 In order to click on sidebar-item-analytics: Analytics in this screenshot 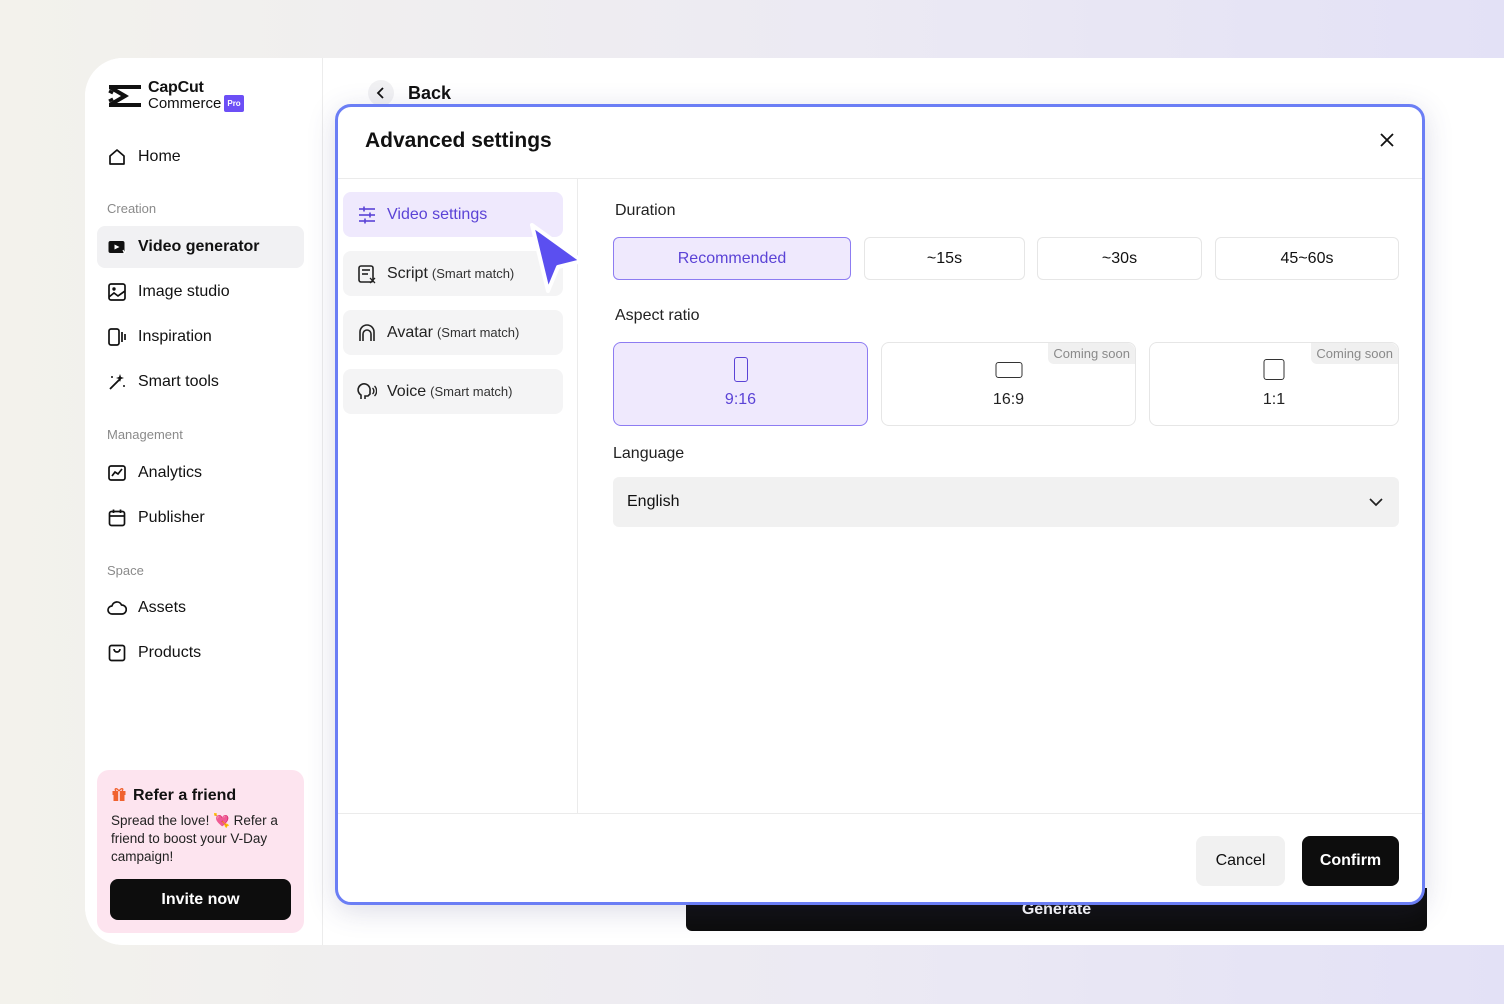, I will do `click(200, 473)`.